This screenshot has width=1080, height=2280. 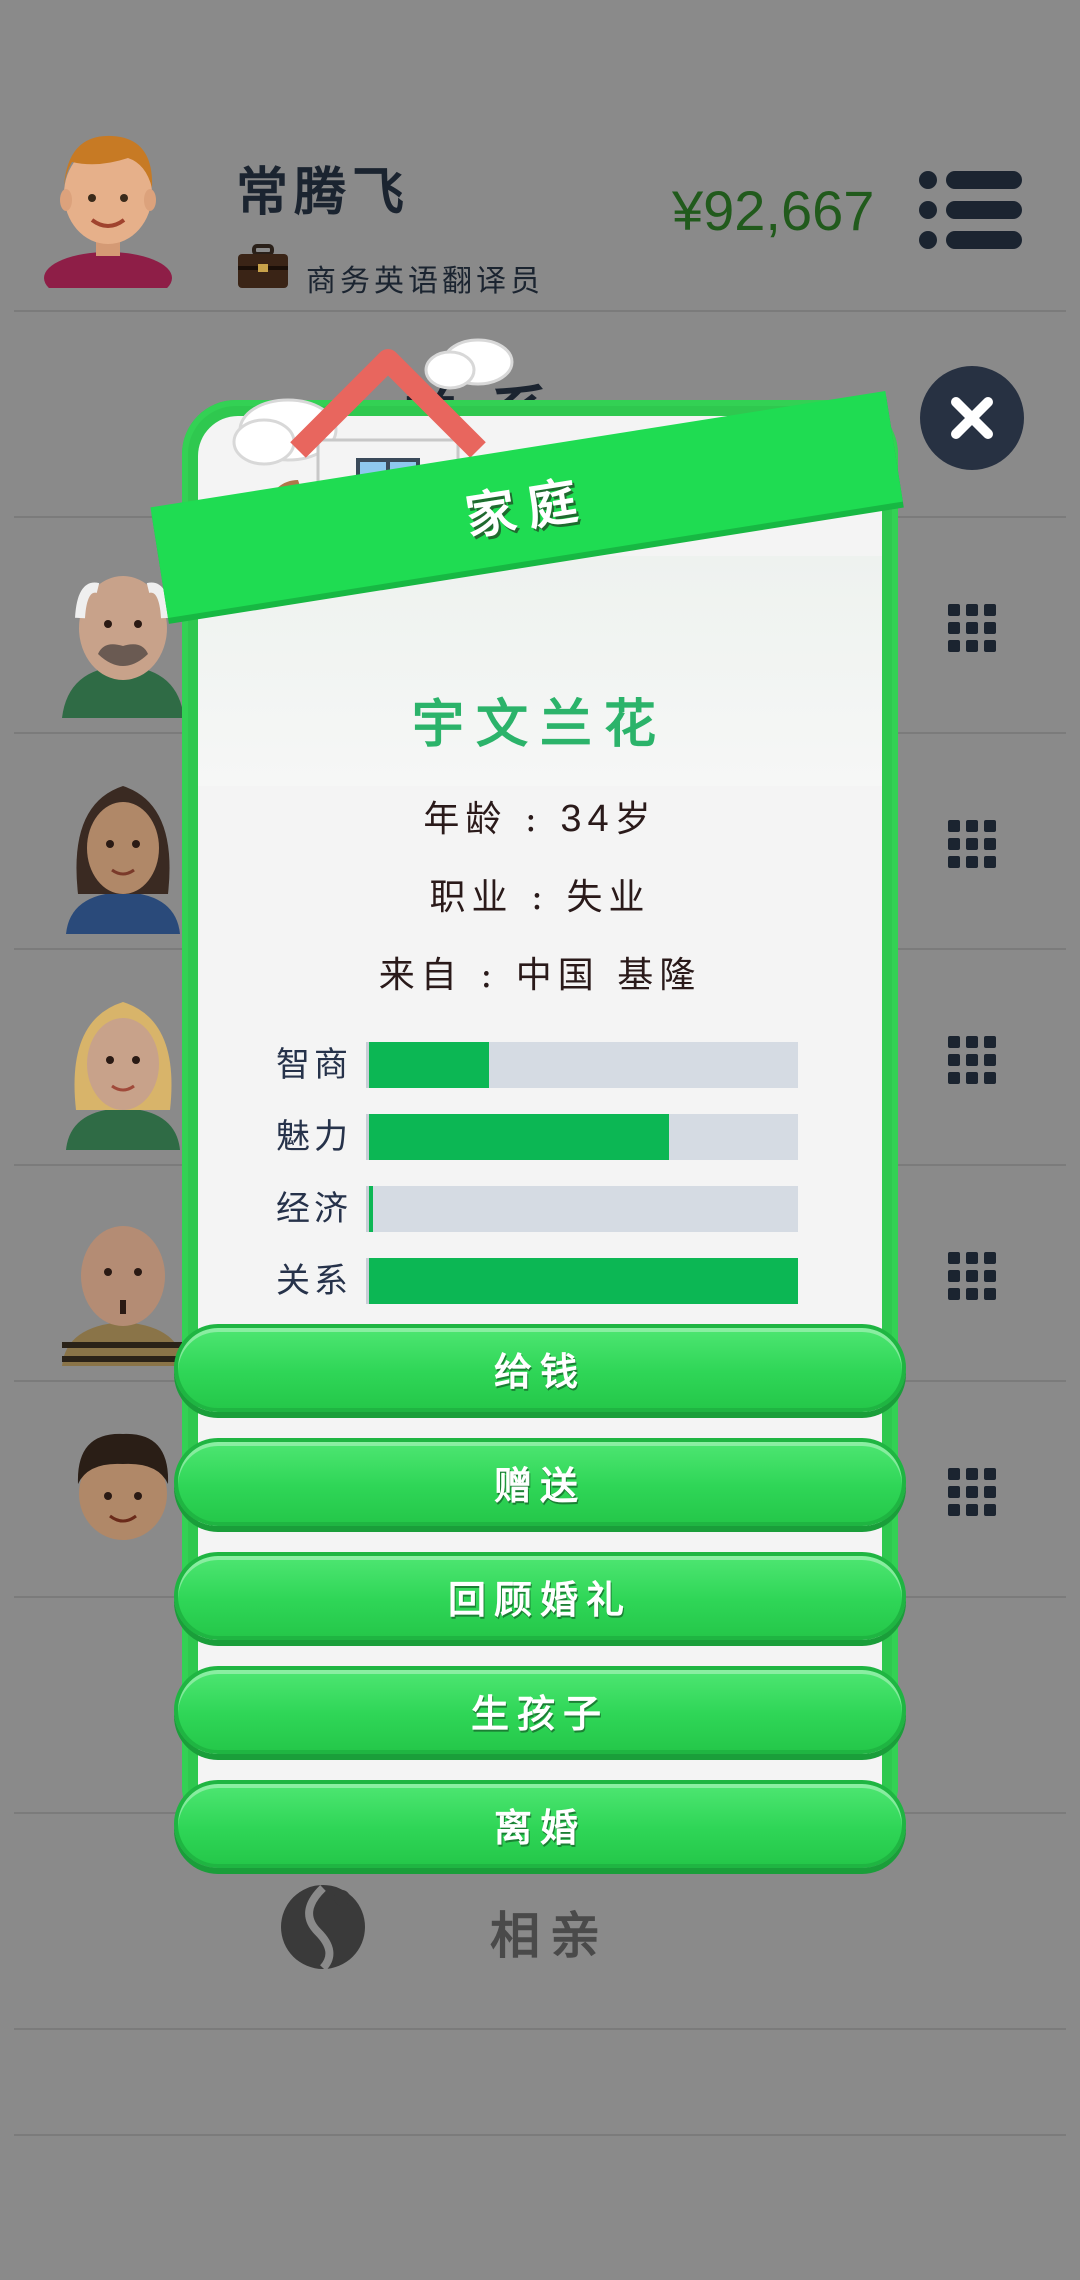 I want to click on close-button, so click(x=972, y=418).